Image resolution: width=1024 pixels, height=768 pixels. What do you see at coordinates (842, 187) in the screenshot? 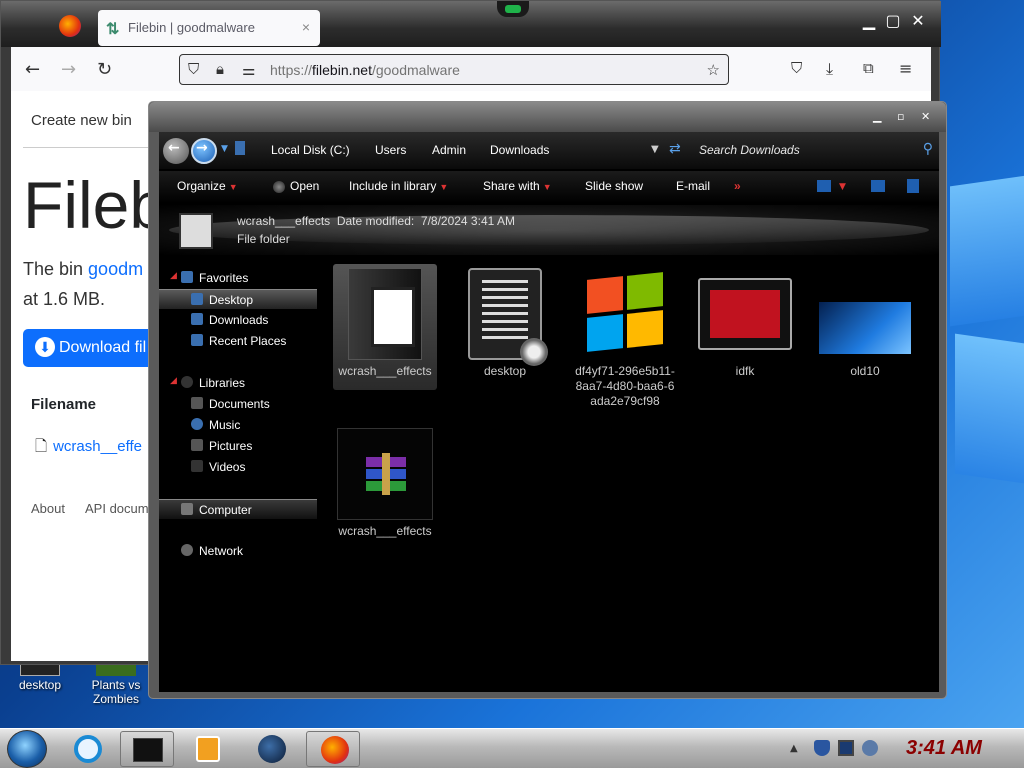
I see `view-dropdown-icon: ▼` at bounding box center [842, 187].